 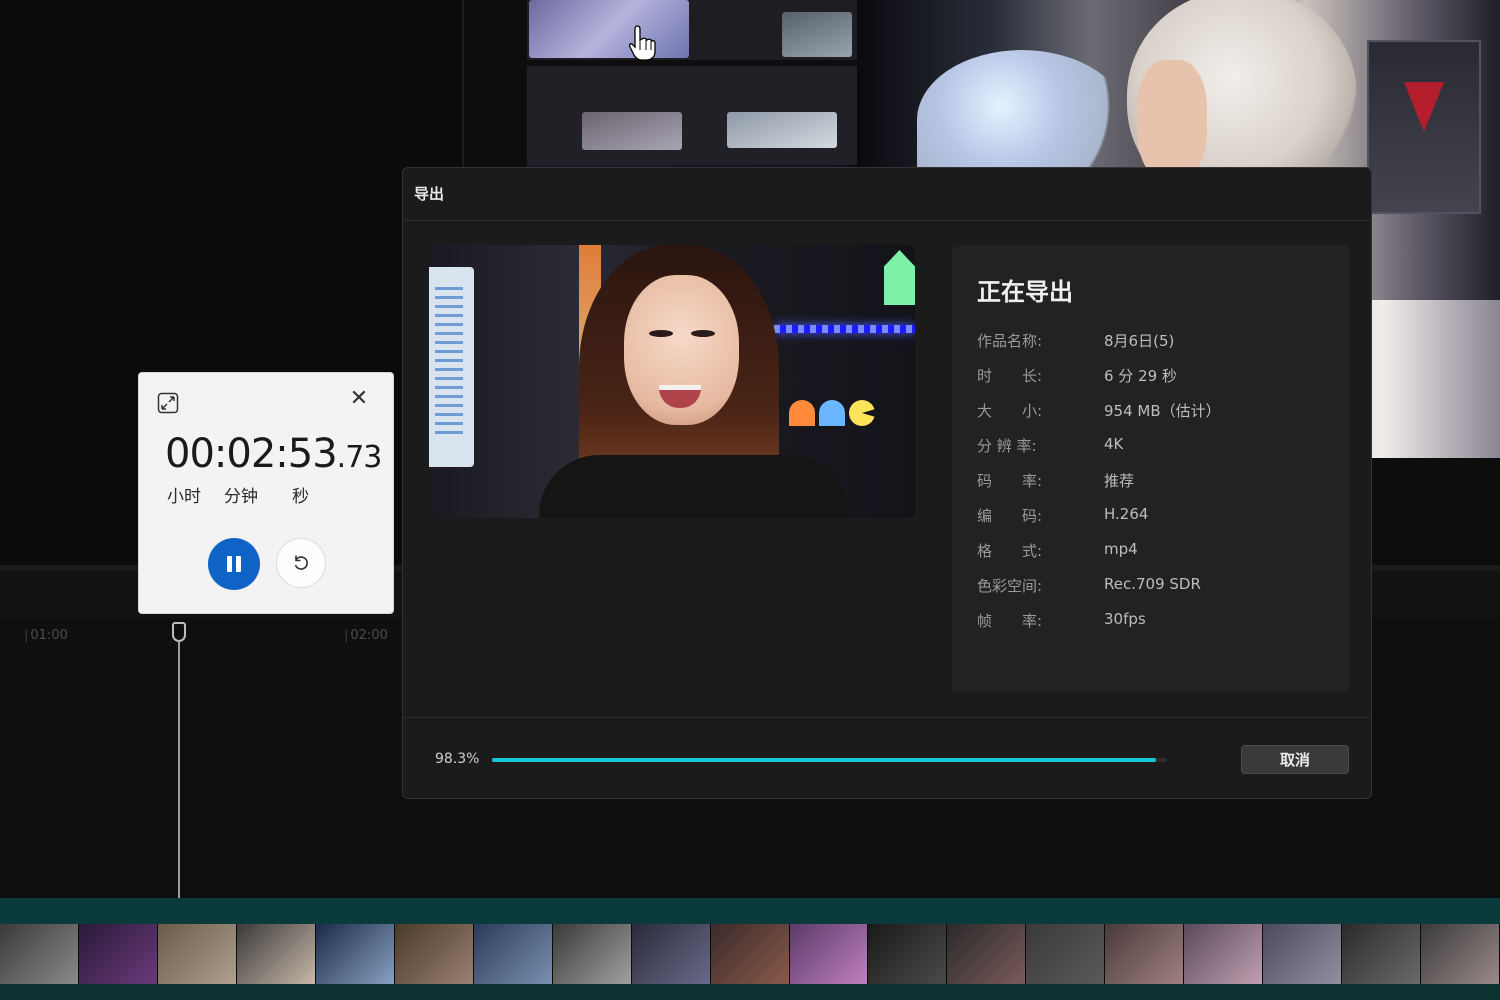 I want to click on pause-button, so click(x=234, y=564).